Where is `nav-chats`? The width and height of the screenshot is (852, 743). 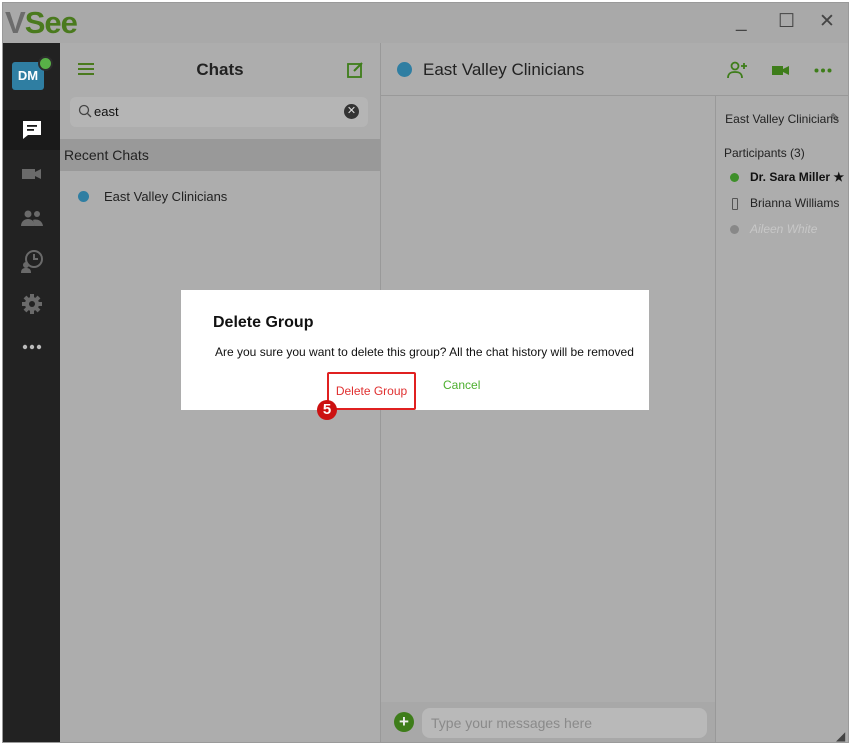
nav-chats is located at coordinates (31, 130).